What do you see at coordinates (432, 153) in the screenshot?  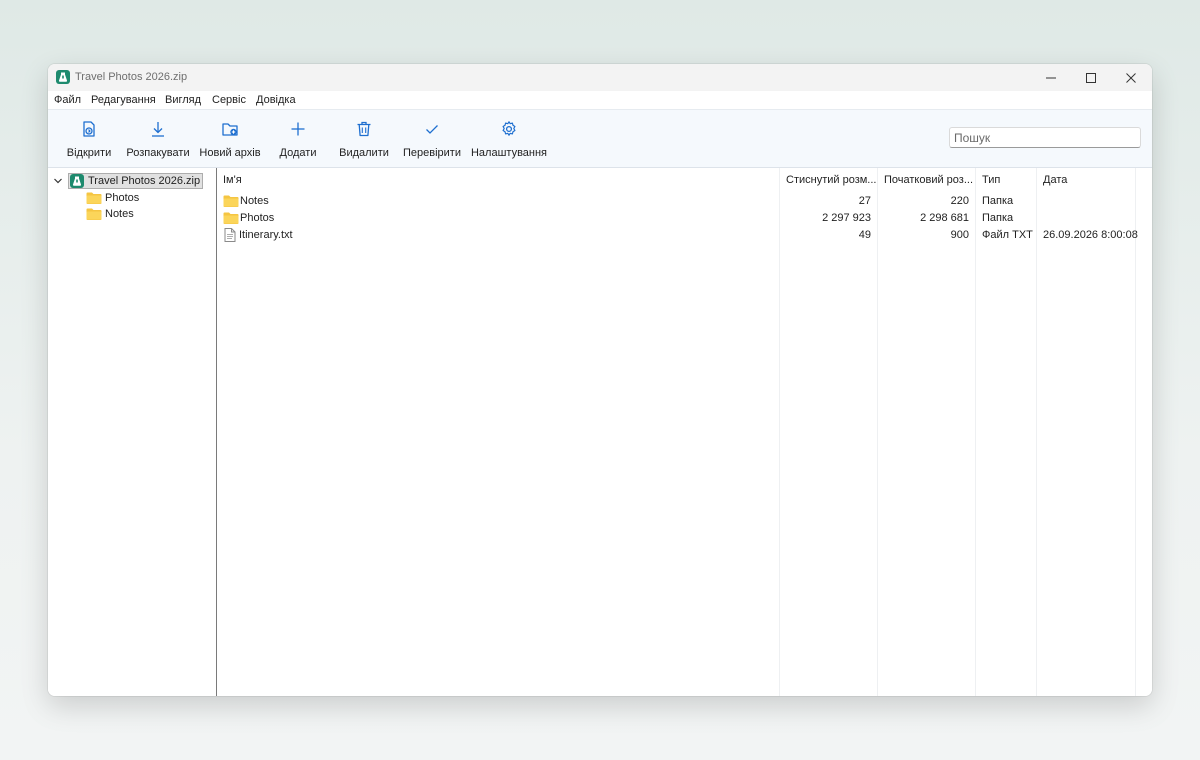 I see `test-label: Перевірити` at bounding box center [432, 153].